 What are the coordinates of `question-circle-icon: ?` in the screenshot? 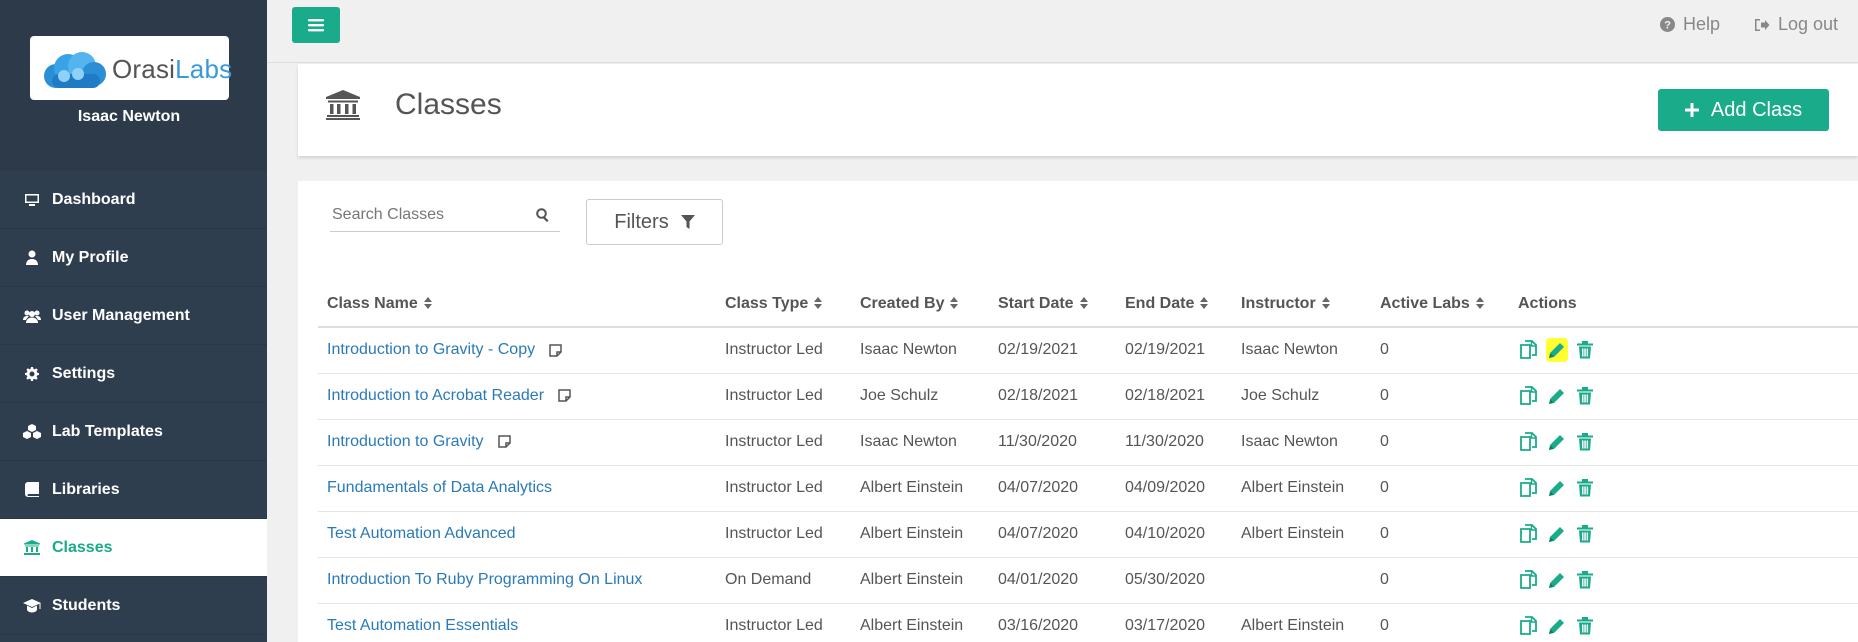 It's located at (1667, 24).